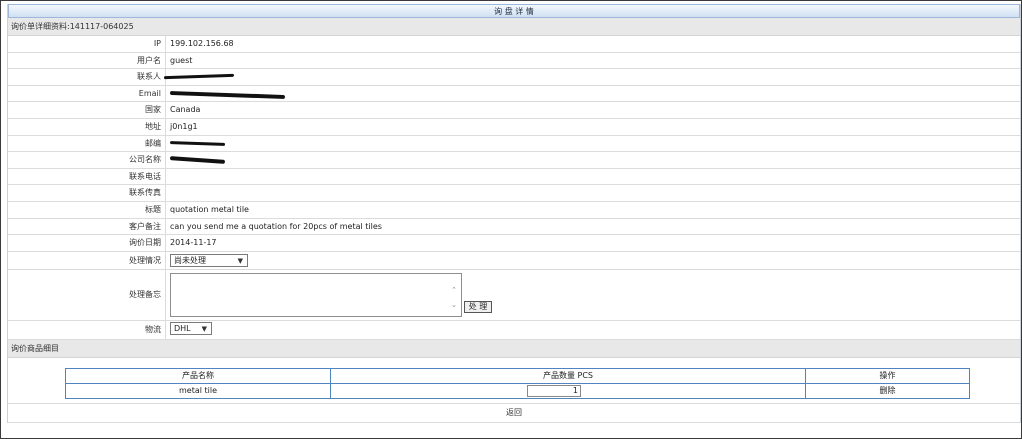 The height and width of the screenshot is (439, 1022). I want to click on postcode-value, so click(592, 143).